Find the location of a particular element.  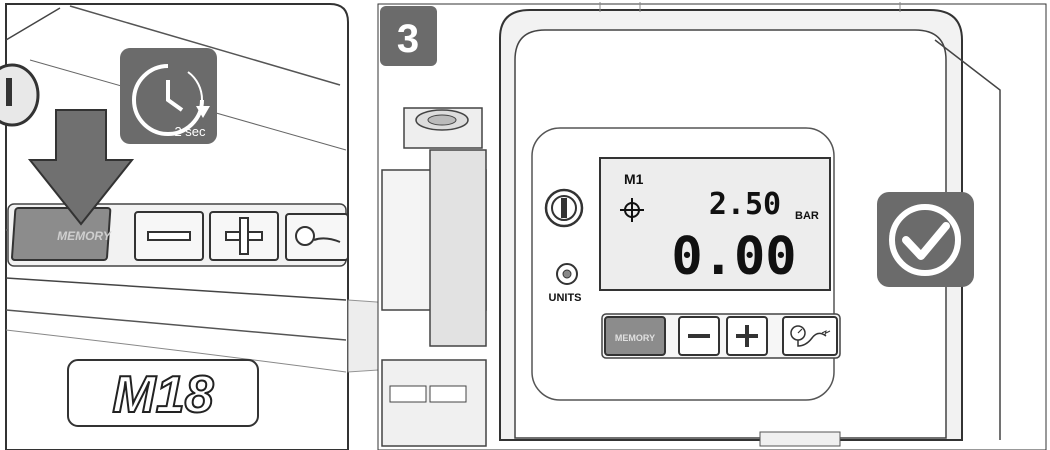

closeup-brand-plate: M18 is located at coordinates (163, 393).